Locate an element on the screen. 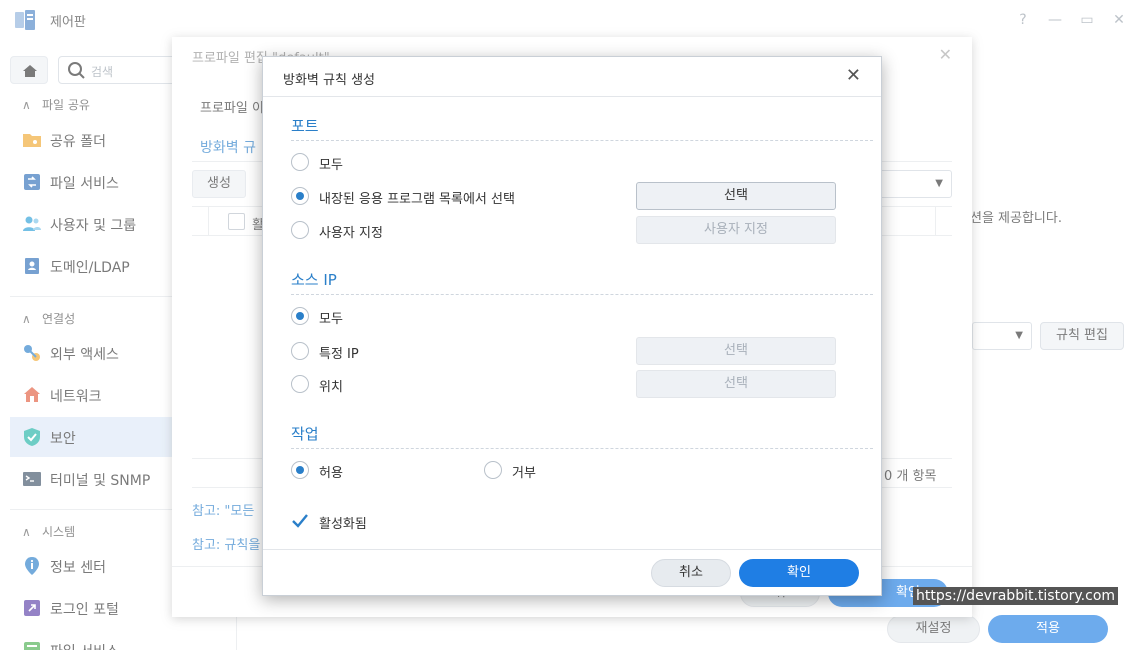  dialog-footer-divider is located at coordinates (572, 549).